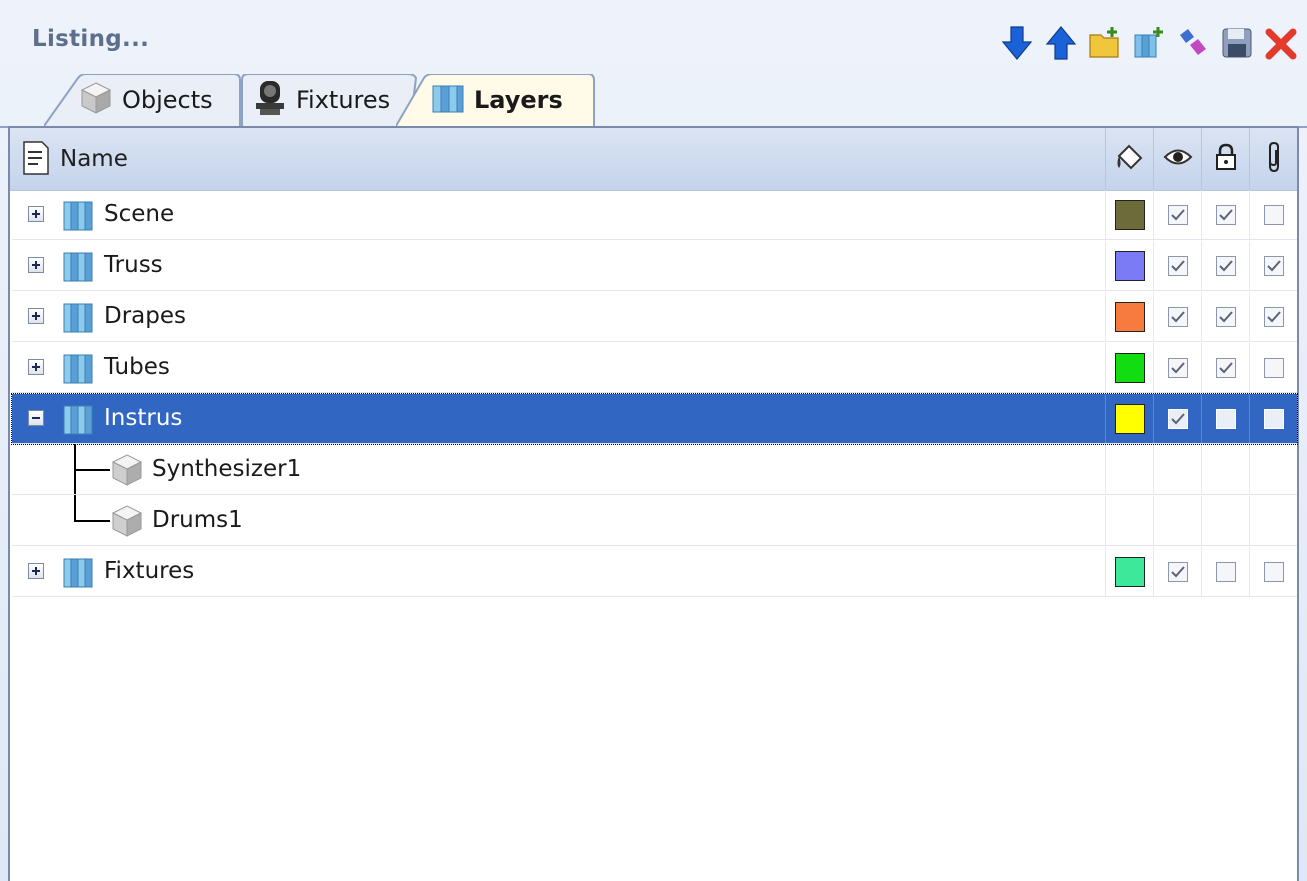 The image size is (1307, 881). What do you see at coordinates (227, 469) in the screenshot?
I see `object-name: Synthesizer1` at bounding box center [227, 469].